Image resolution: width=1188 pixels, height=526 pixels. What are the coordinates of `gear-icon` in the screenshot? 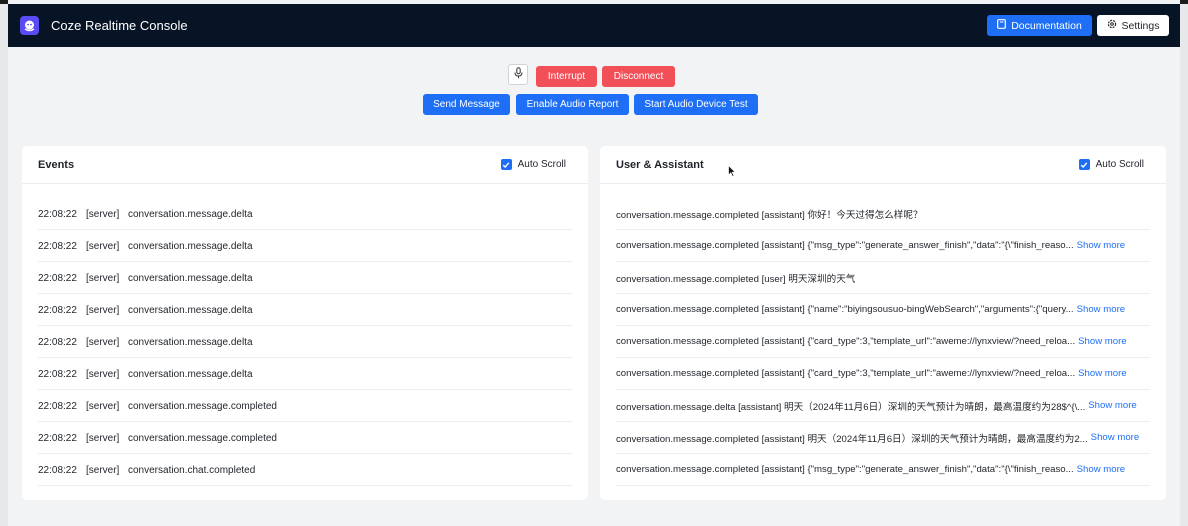 It's located at (1112, 25).